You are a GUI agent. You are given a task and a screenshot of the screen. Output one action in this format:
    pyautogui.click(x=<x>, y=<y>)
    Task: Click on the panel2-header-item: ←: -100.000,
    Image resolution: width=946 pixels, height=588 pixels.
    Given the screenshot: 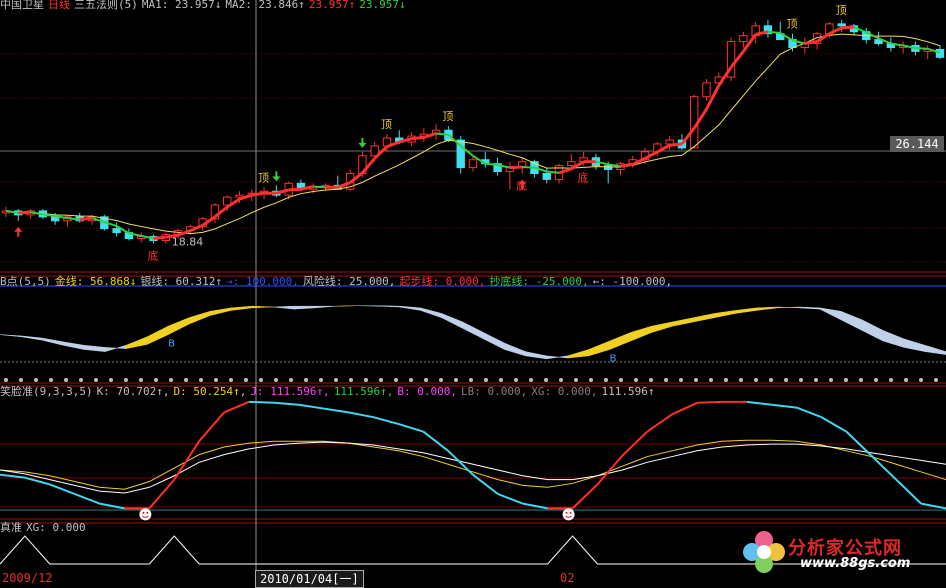 What is the action you would take?
    pyautogui.click(x=632, y=281)
    